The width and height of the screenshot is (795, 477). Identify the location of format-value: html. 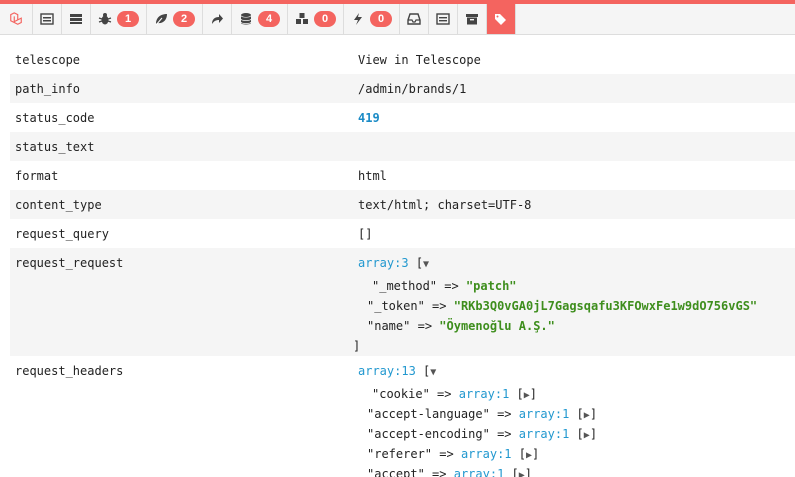
(372, 176).